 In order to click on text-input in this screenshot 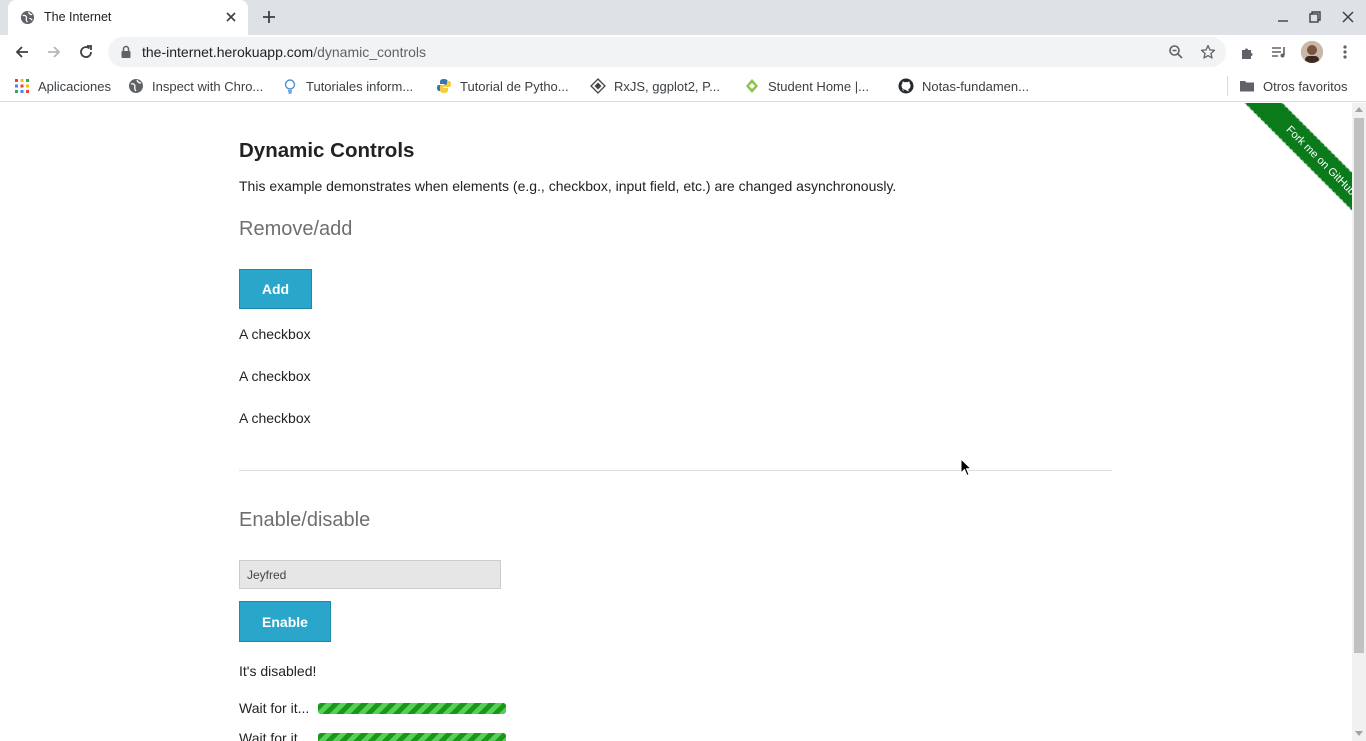, I will do `click(370, 574)`.